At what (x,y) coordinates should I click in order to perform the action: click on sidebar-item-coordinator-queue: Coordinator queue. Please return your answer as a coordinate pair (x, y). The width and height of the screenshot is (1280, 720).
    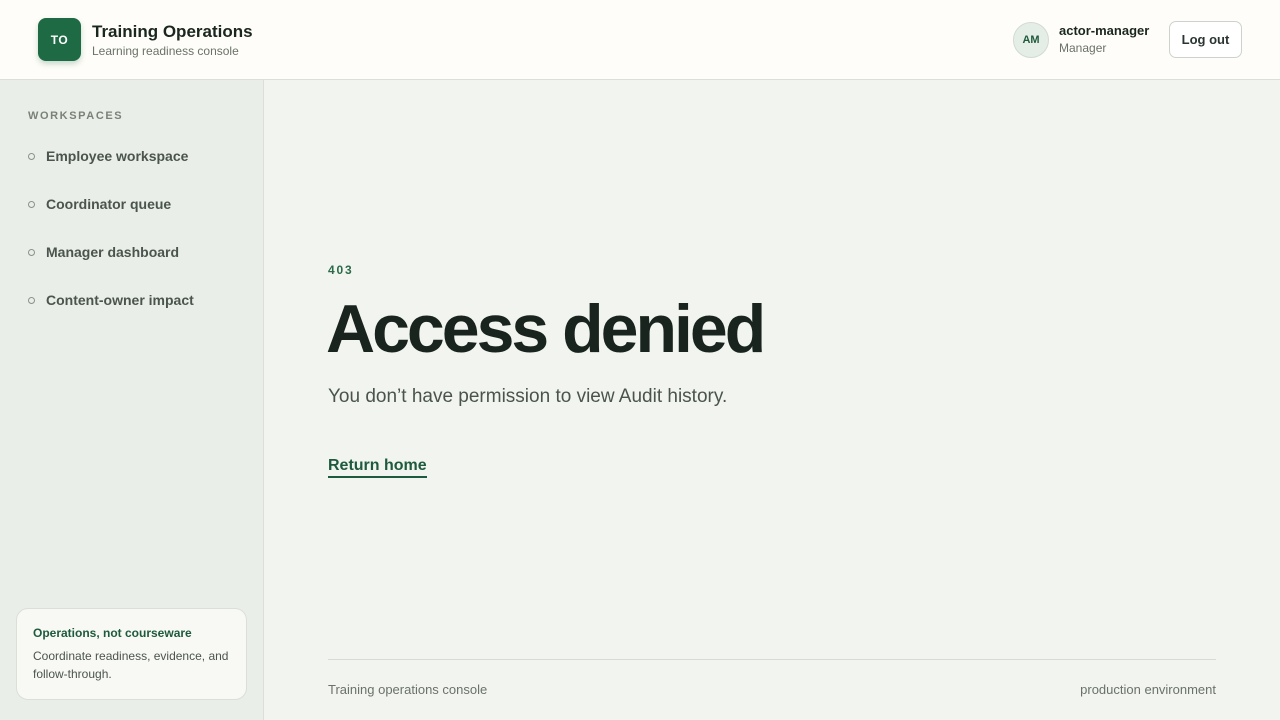
    Looking at the image, I should click on (99, 204).